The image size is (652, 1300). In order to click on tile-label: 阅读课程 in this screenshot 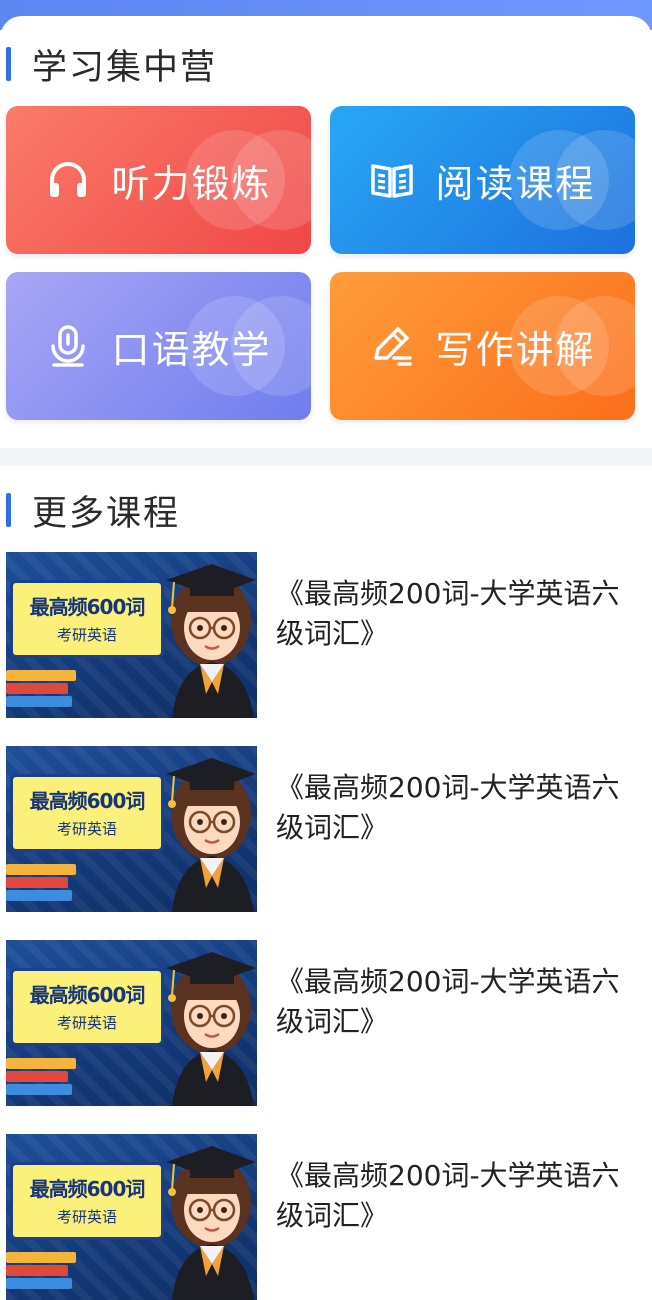, I will do `click(515, 183)`.